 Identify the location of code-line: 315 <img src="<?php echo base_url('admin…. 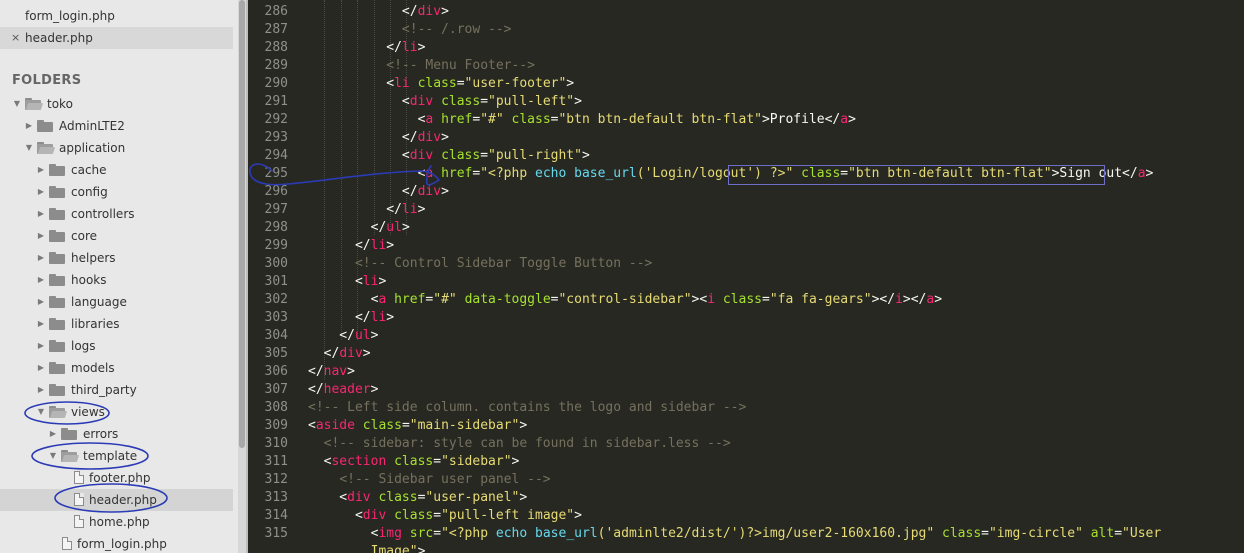
(746, 534).